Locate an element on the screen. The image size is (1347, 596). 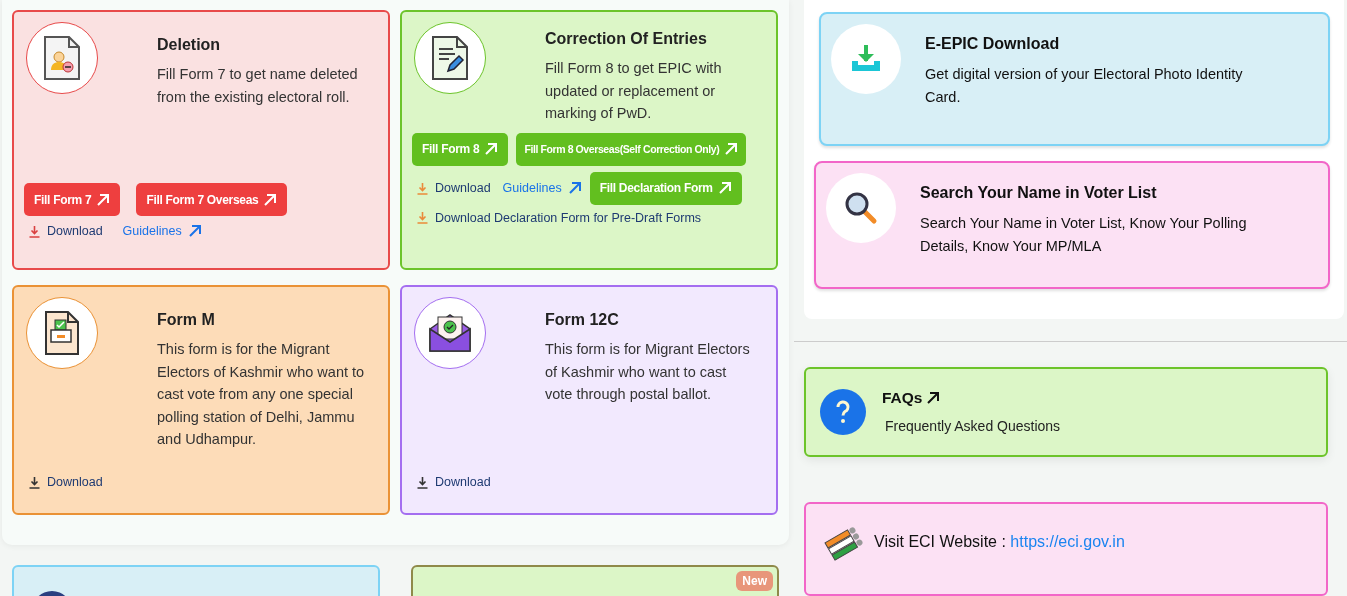
card-description: Search Your Name in Voter List, Know Your Polling Details, Know Your MP/MLA is located at coordinates (1084, 235).